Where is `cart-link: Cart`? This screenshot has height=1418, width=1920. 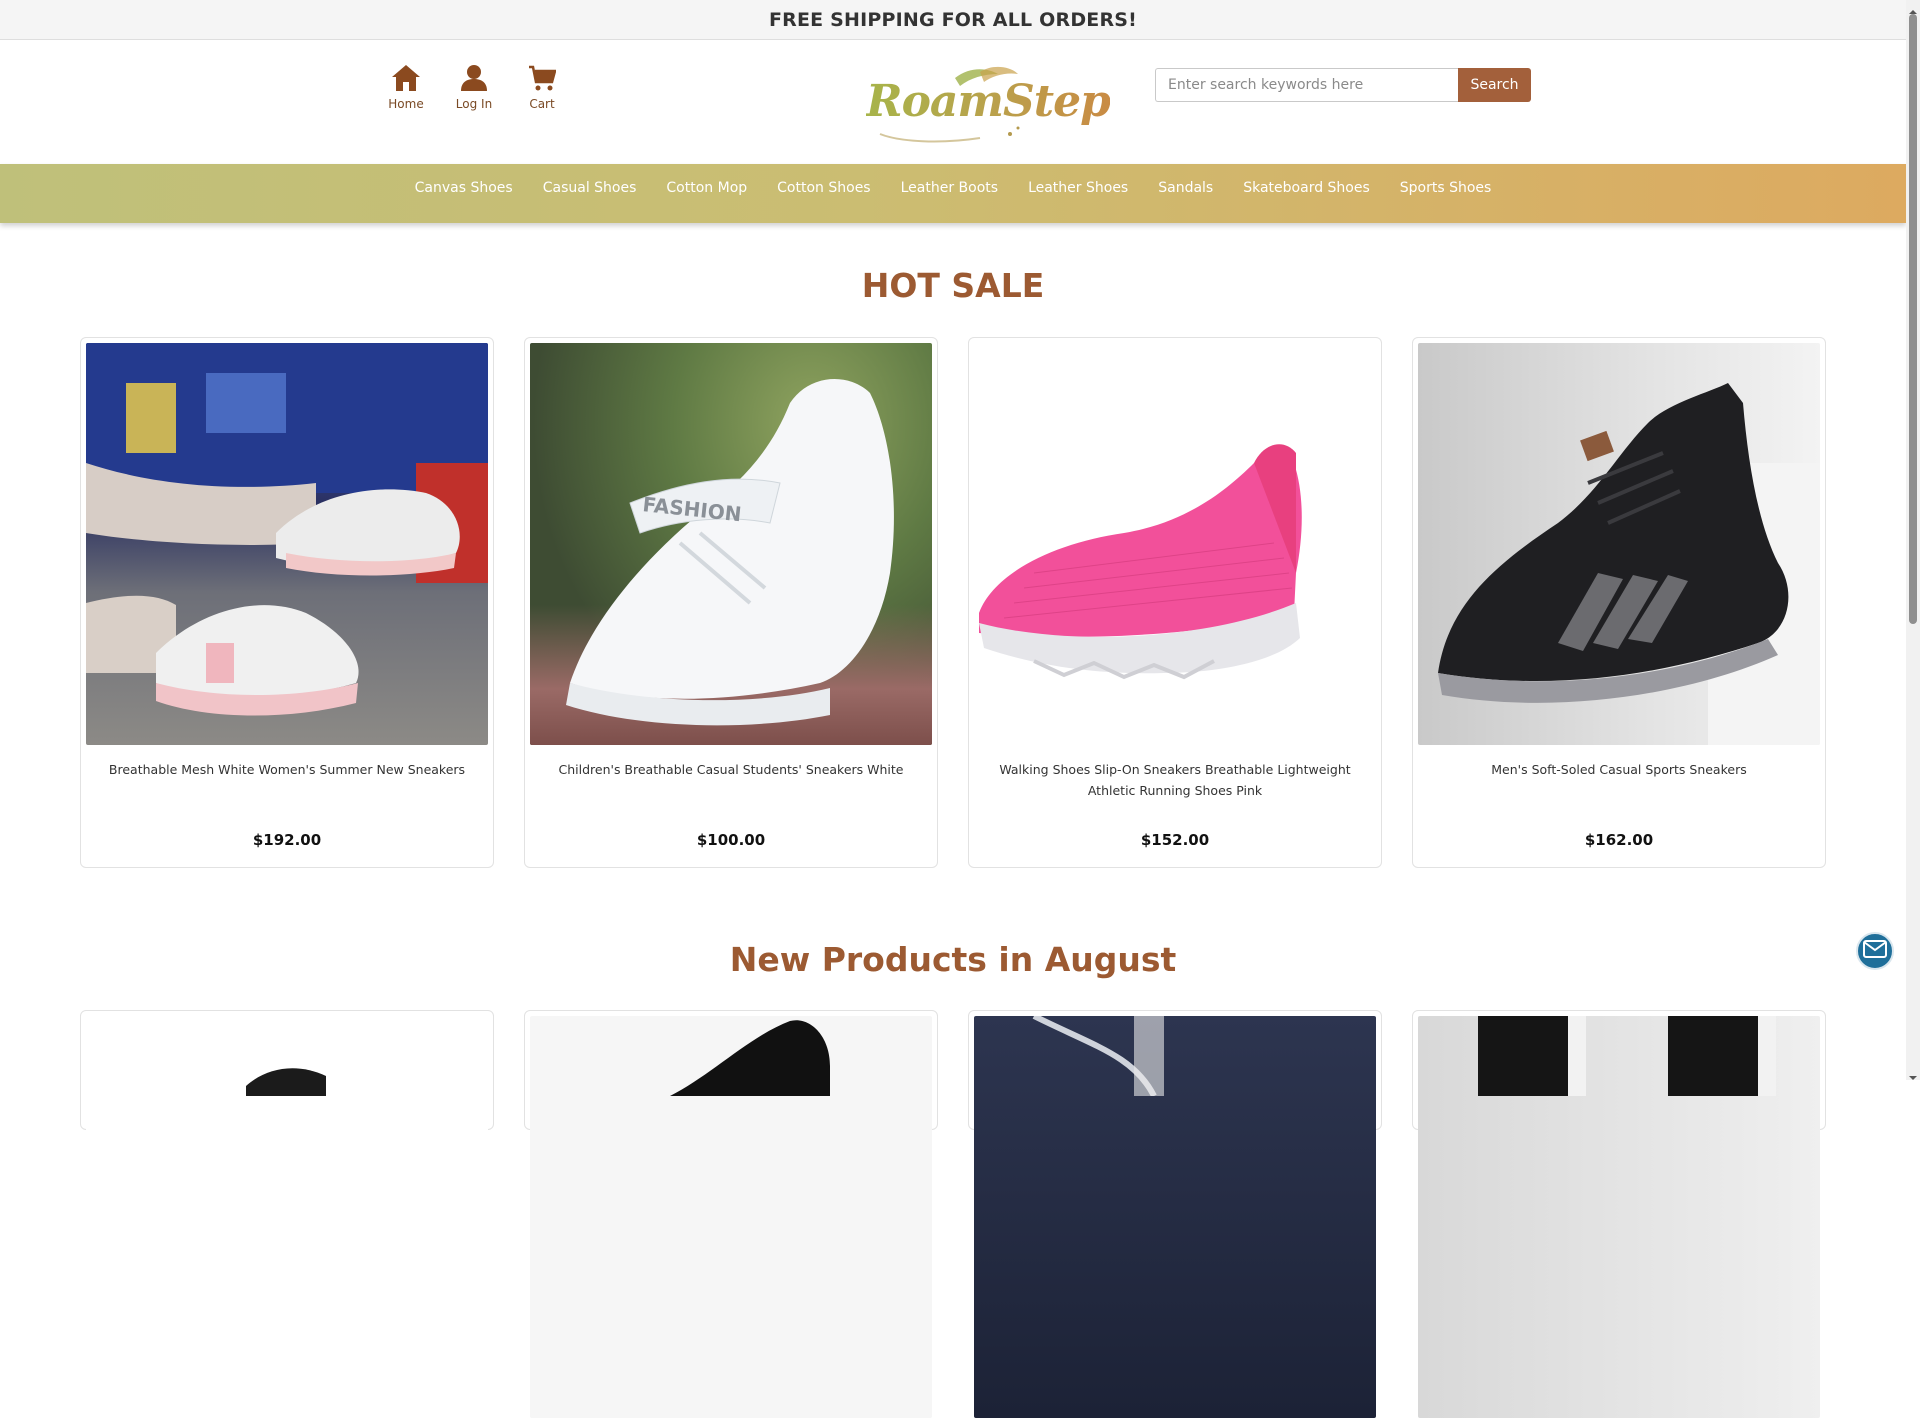
cart-link: Cart is located at coordinates (542, 84).